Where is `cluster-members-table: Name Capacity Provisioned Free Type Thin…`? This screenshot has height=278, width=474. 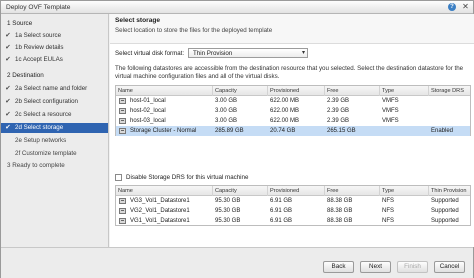
cluster-members-table: Name Capacity Provisioned Free Type Thin… is located at coordinates (293, 205).